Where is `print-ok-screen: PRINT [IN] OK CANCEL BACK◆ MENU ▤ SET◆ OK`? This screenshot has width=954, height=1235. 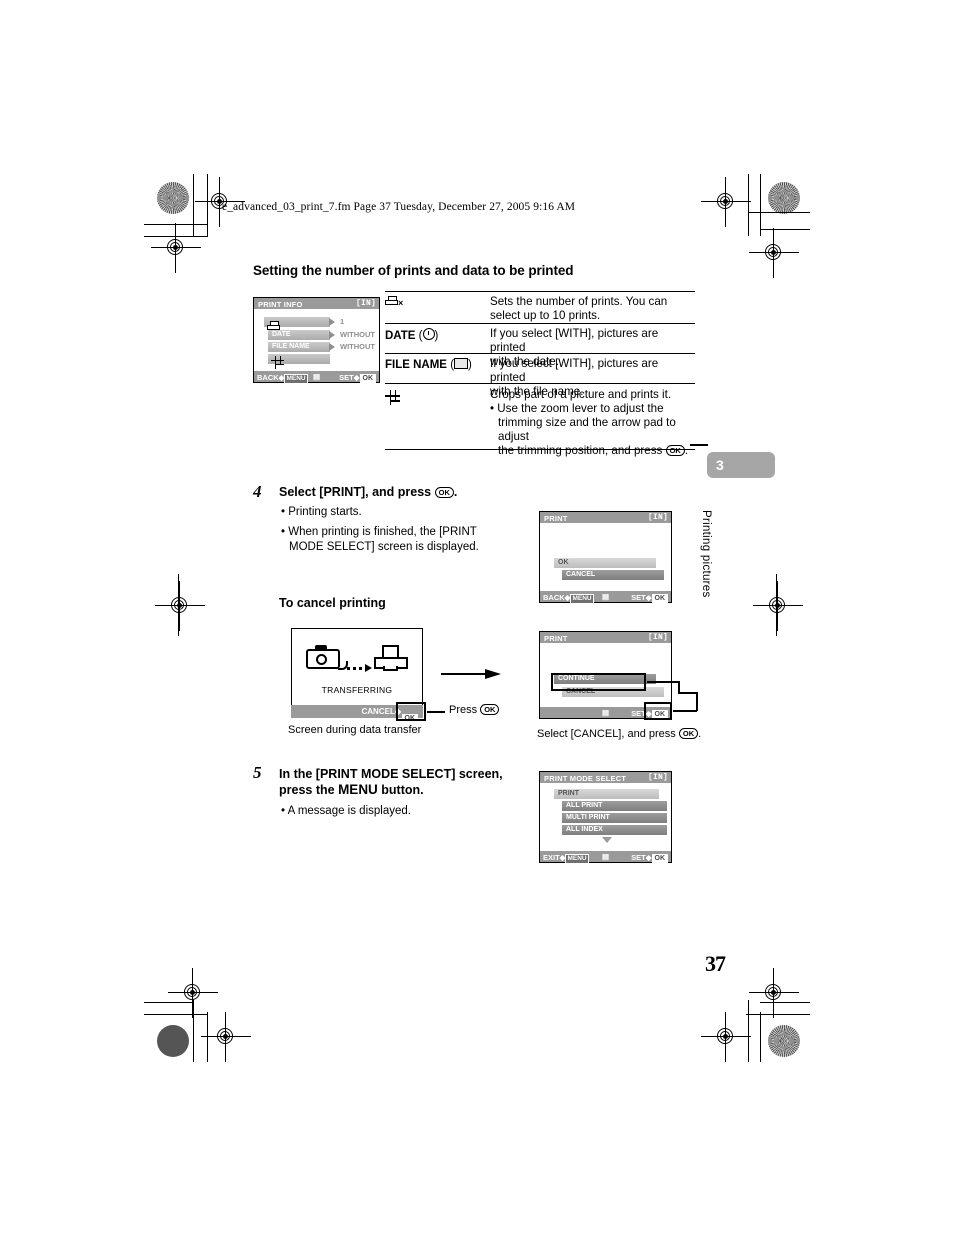 print-ok-screen: PRINT [IN] OK CANCEL BACK◆ MENU ▤ SET◆ OK is located at coordinates (605, 557).